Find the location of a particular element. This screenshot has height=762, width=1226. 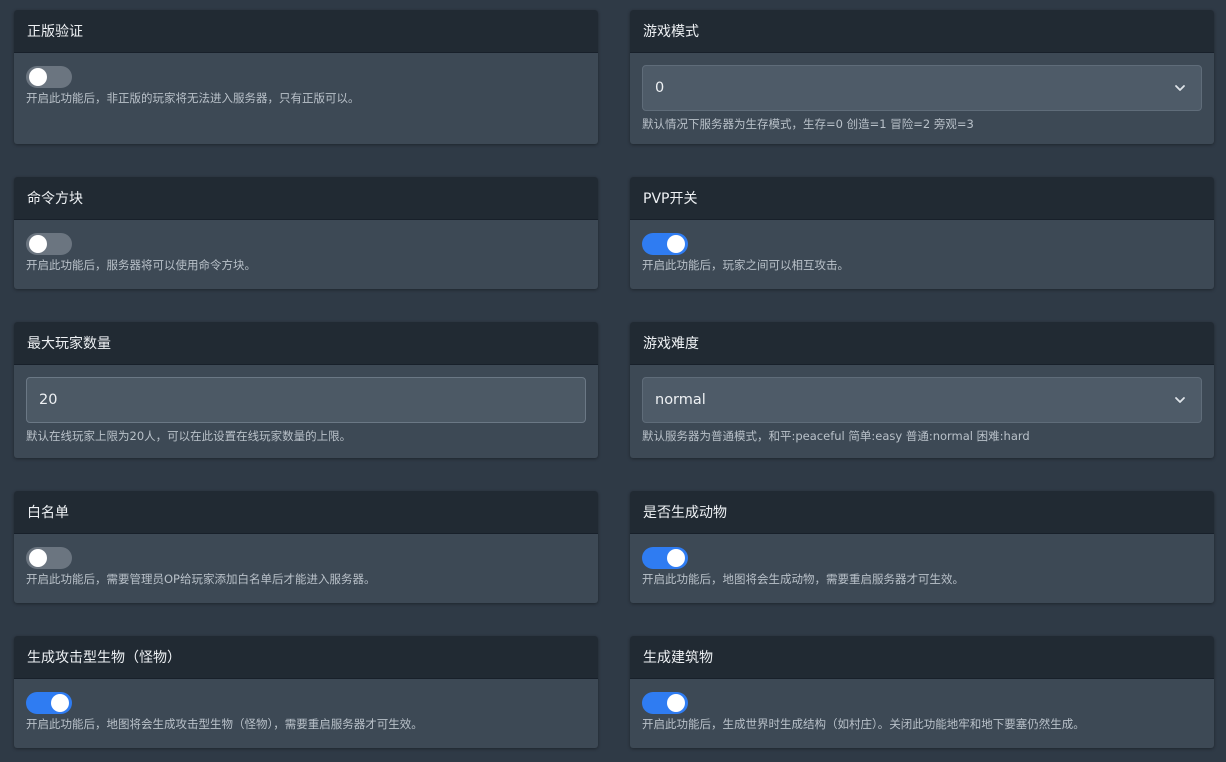

max-players-help: 默认在线玩家上限为20人，可以在此设置在线玩家数量的上限。 is located at coordinates (189, 436).